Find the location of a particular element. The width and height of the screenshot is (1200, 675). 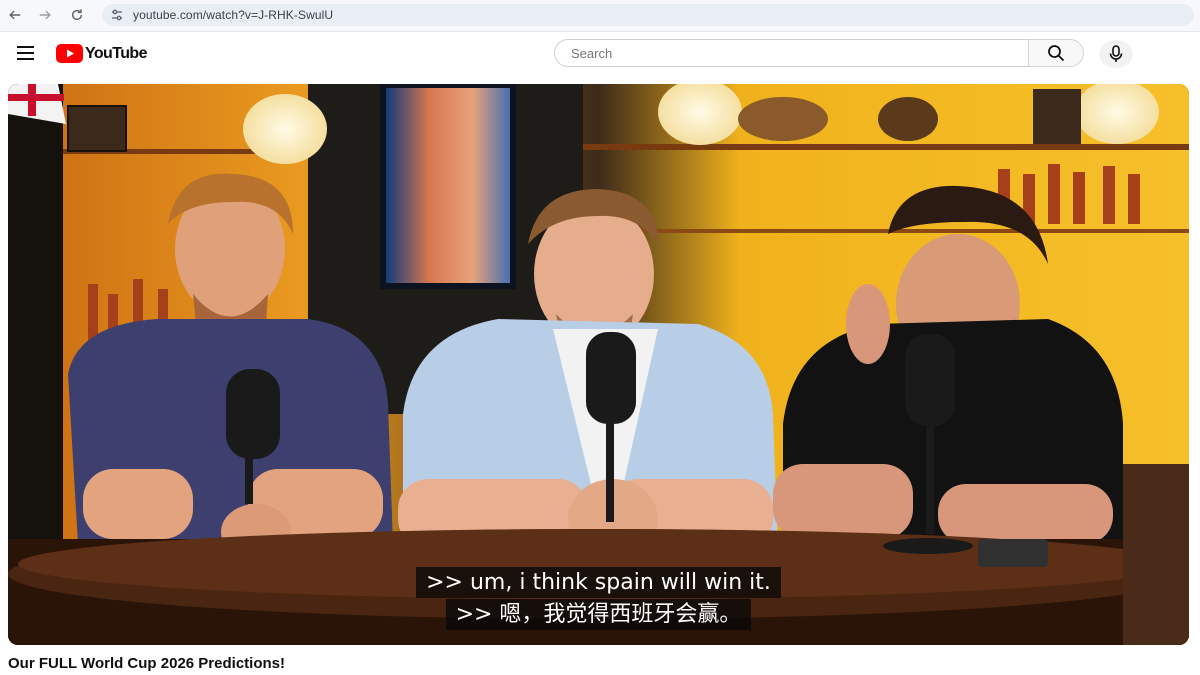

voice-search-button is located at coordinates (1116, 54).